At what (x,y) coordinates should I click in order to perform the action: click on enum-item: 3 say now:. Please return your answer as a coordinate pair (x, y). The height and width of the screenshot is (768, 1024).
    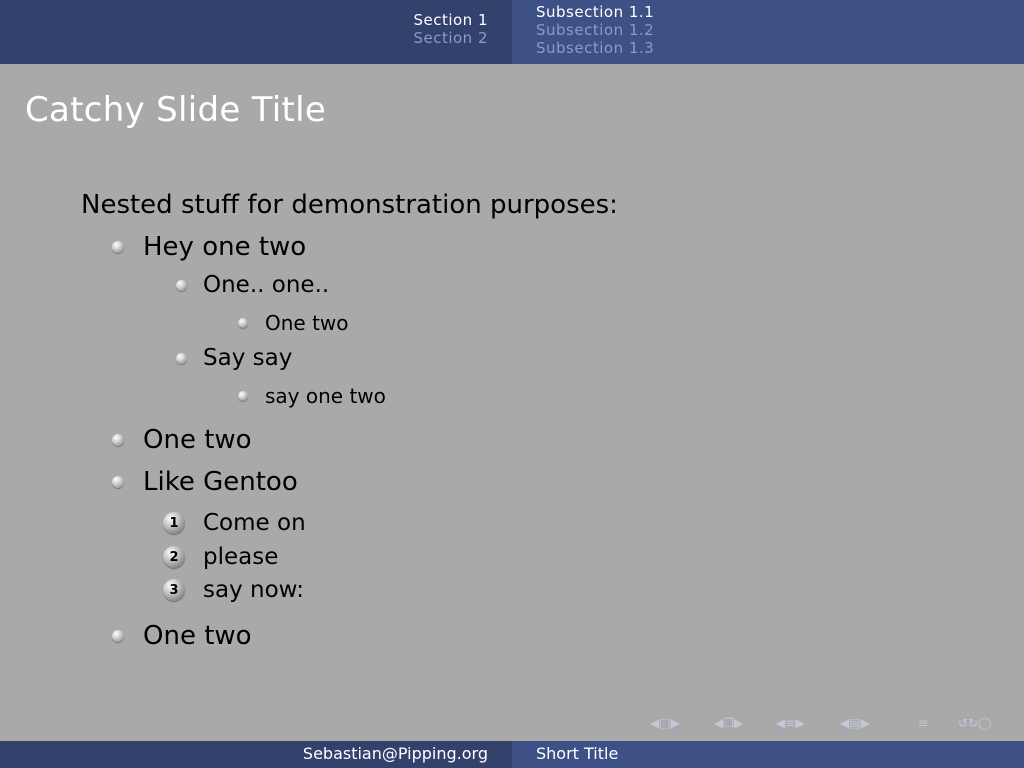
    Looking at the image, I should click on (233, 590).